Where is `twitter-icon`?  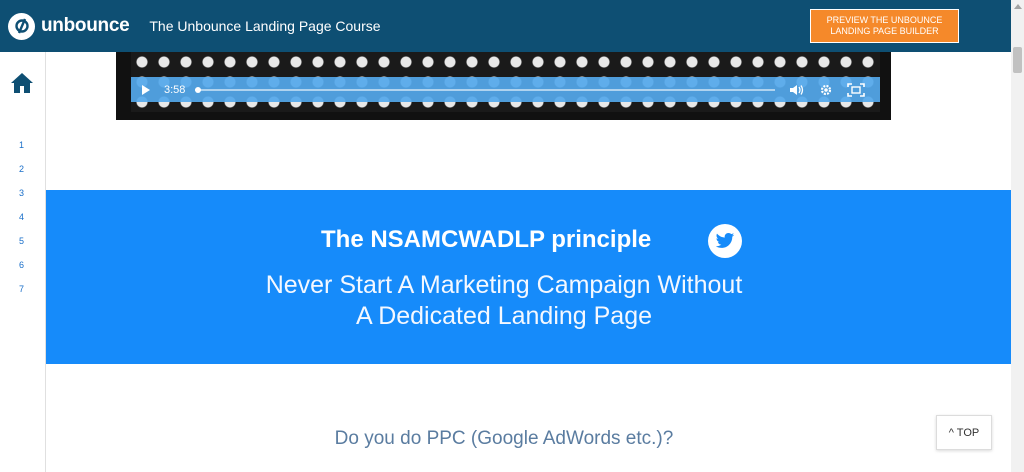
twitter-icon is located at coordinates (725, 241).